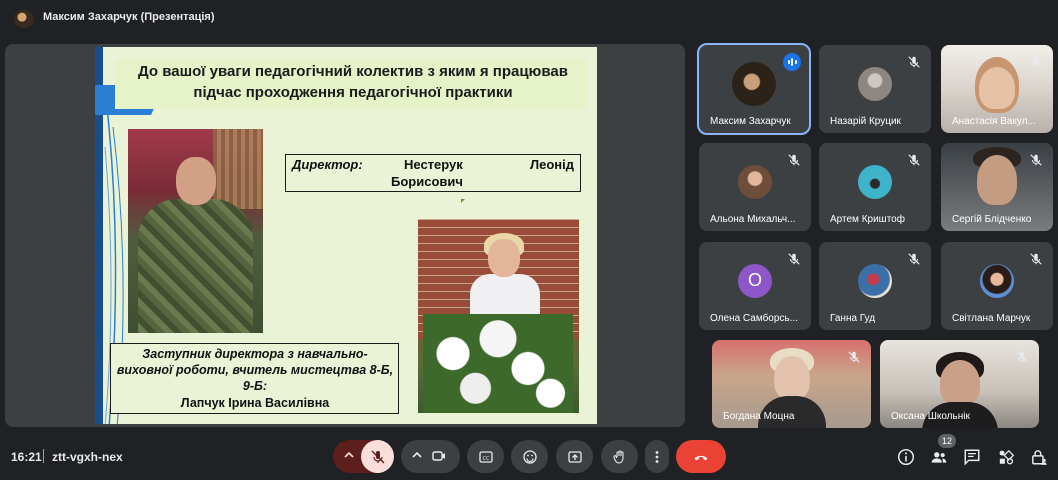  What do you see at coordinates (759, 416) in the screenshot?
I see `participant-name: Богдана Моцна` at bounding box center [759, 416].